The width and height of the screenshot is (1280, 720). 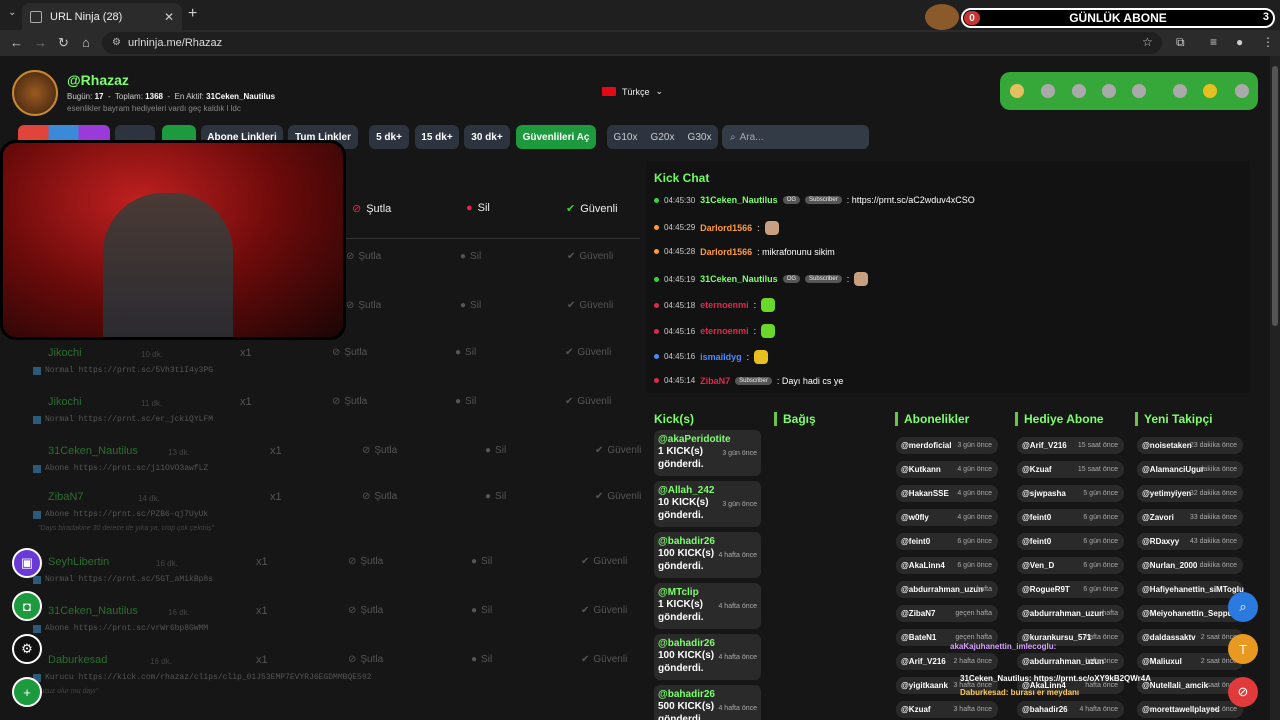 What do you see at coordinates (437, 137) in the screenshot?
I see `15dk-button: 15 dk+` at bounding box center [437, 137].